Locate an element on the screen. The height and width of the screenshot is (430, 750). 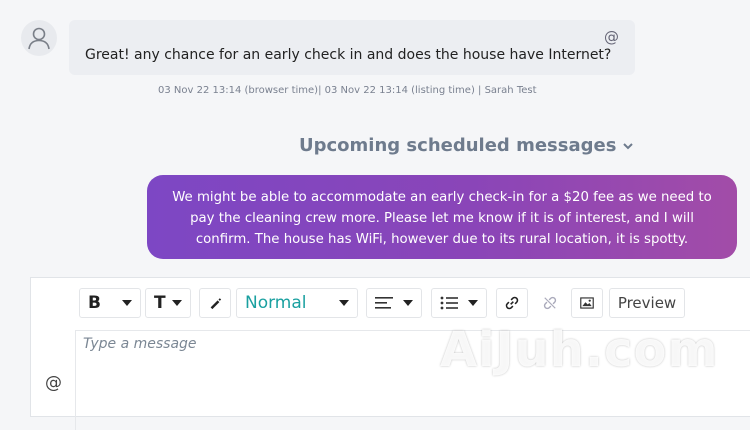
align-left-icon is located at coordinates (384, 303).